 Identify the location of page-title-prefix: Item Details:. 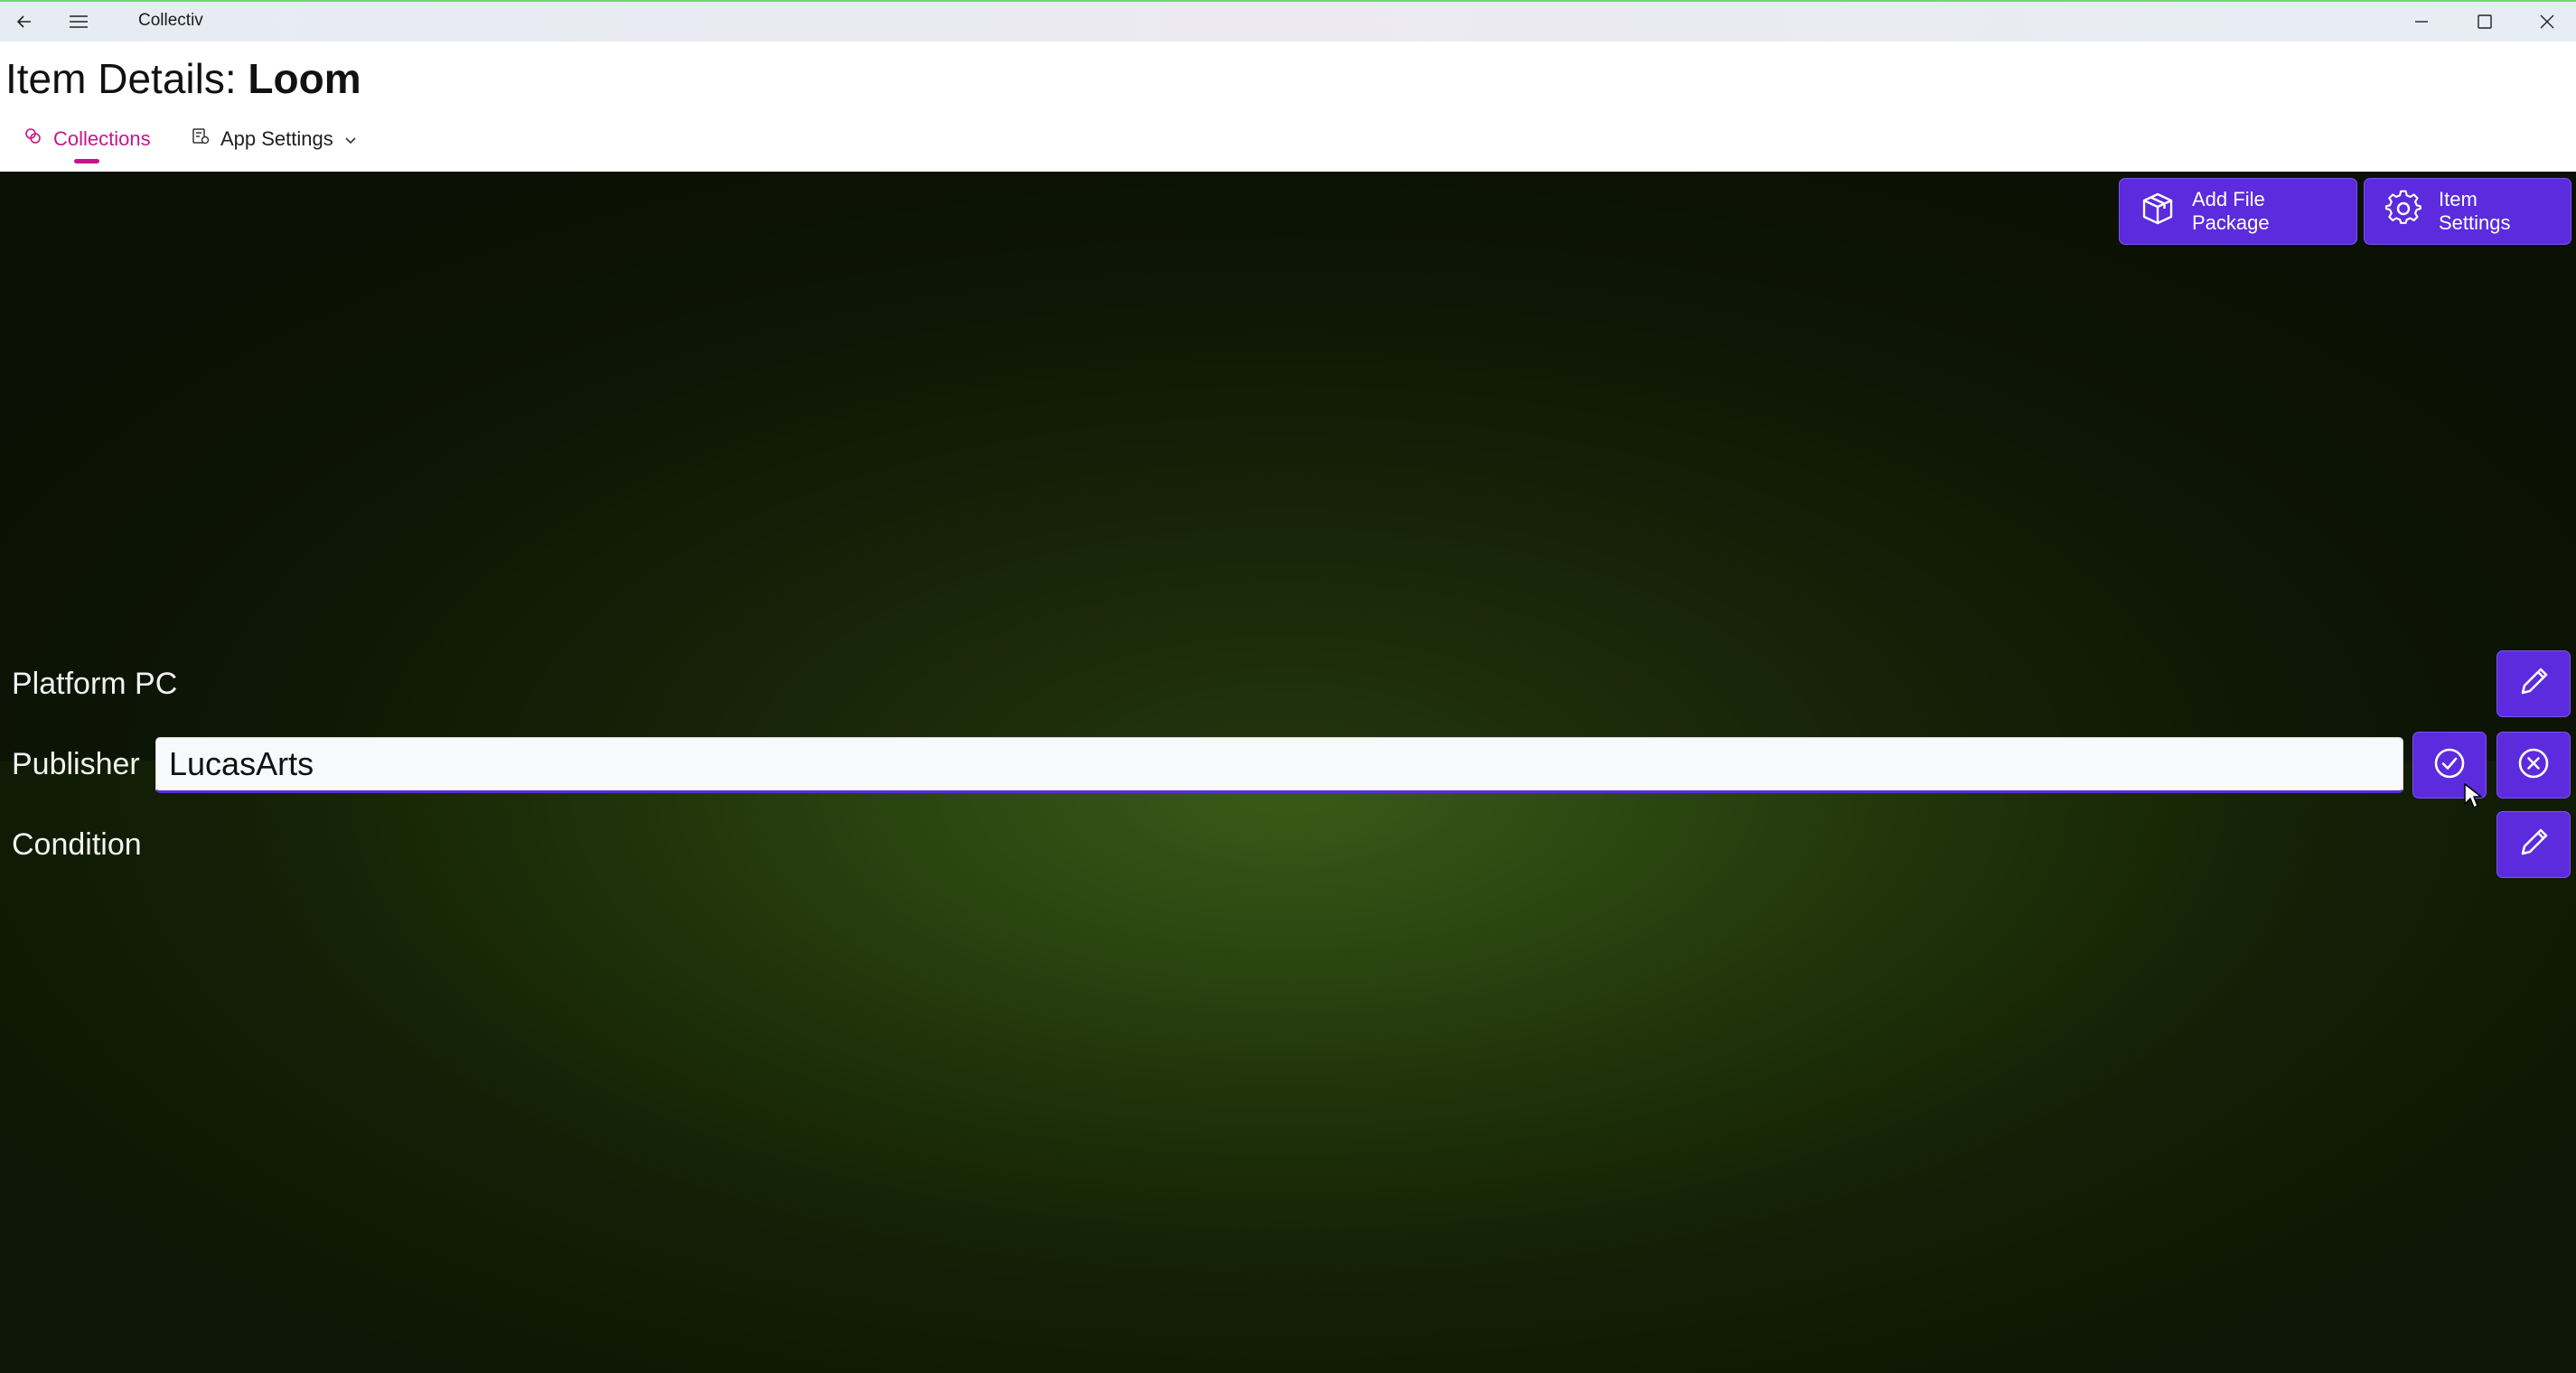
(126, 78).